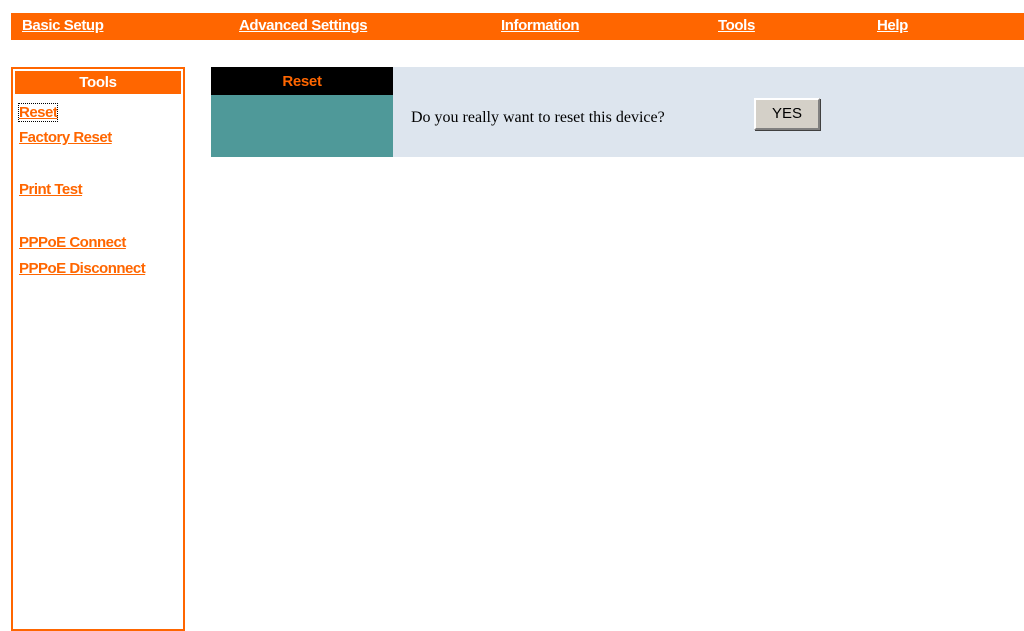 The image size is (1024, 631). I want to click on sidebar-link-pppoe-disconnect: PPPoE Disconnect, so click(82, 268).